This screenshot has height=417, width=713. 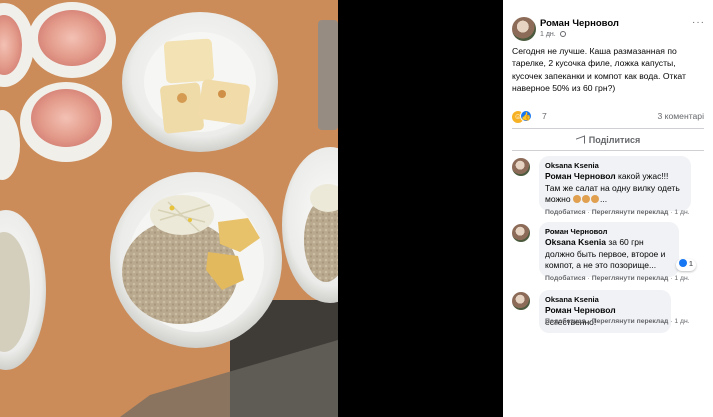 I want to click on reactions-bar: ☺👍 7 3 коментарі, so click(x=608, y=117).